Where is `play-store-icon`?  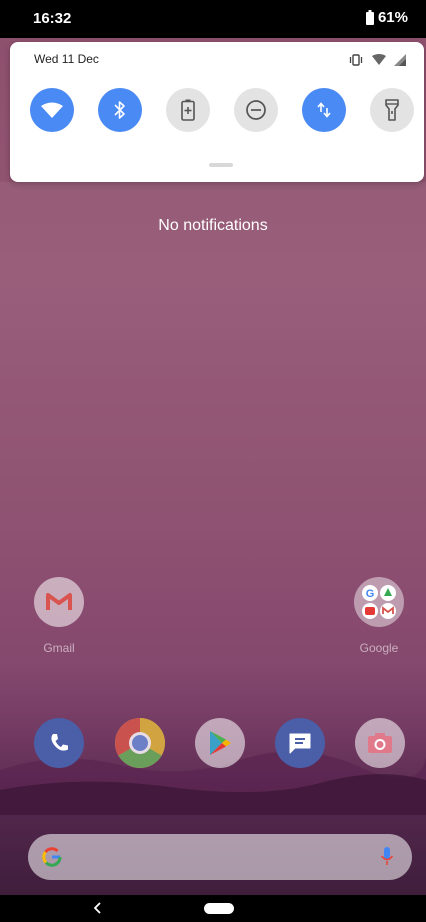 play-store-icon is located at coordinates (220, 743).